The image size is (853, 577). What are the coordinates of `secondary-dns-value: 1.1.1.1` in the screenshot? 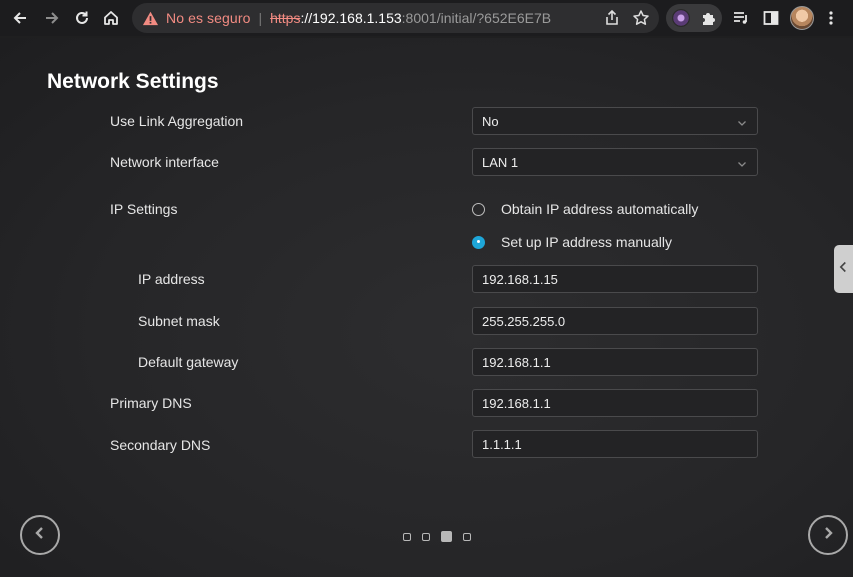 It's located at (502, 444).